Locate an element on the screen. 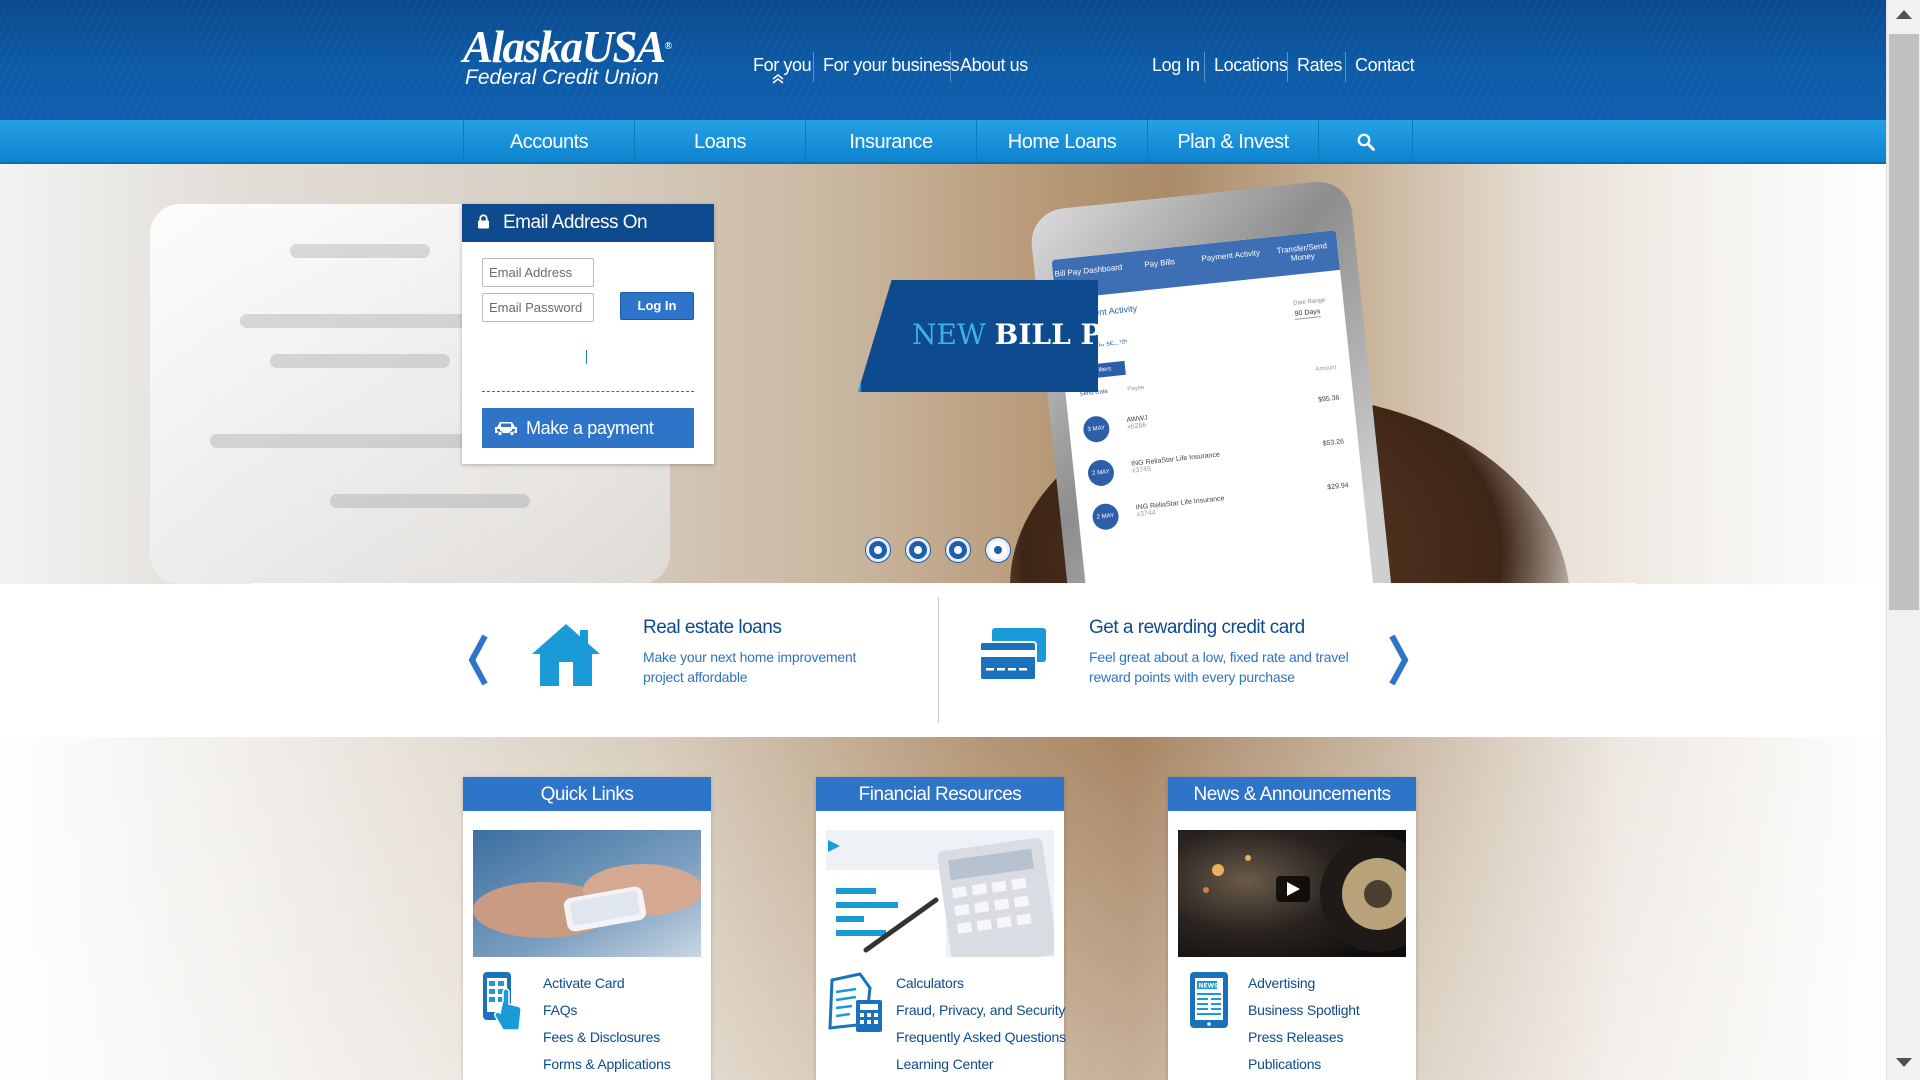 This screenshot has width=1920, height=1080. svg-text: NEWS is located at coordinates (1209, 986).